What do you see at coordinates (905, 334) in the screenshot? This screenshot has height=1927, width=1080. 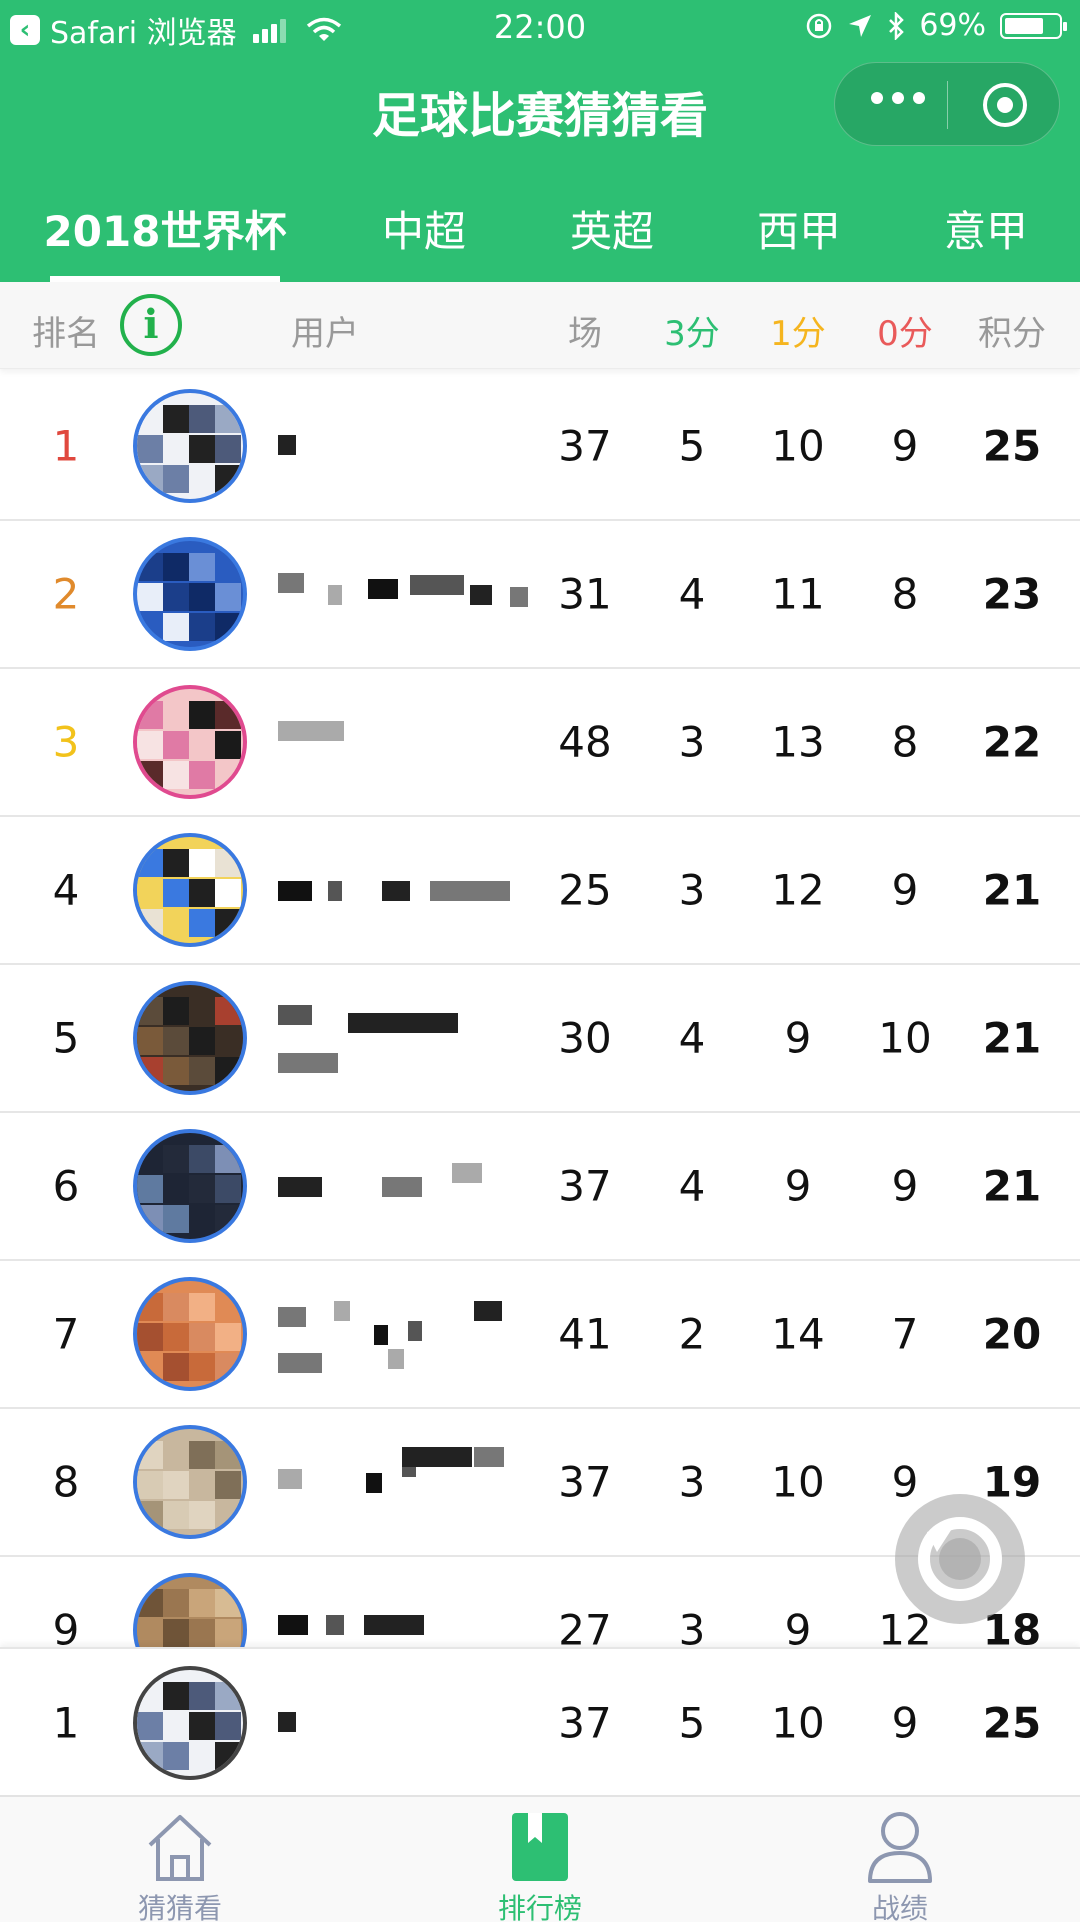 I see `col-zero-points: 0分` at bounding box center [905, 334].